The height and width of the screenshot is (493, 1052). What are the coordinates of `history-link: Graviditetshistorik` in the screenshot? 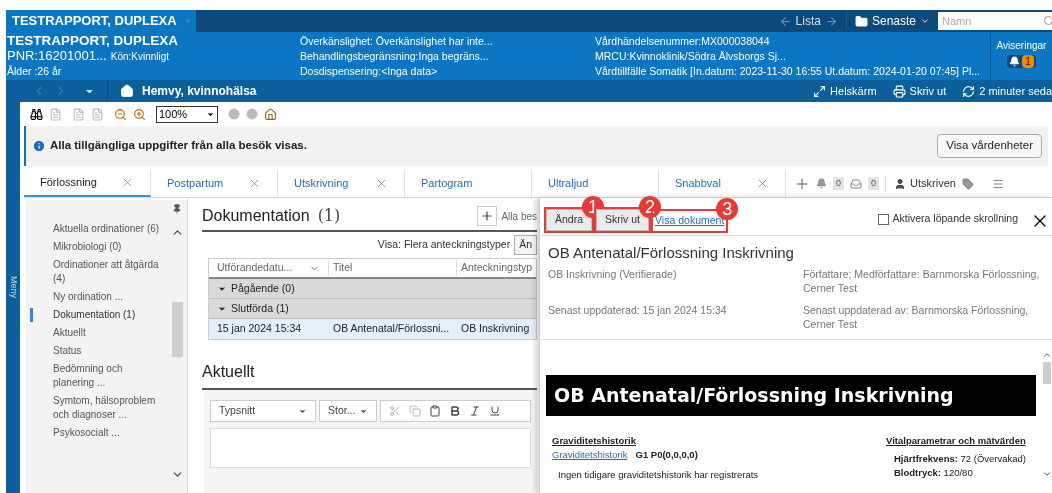 It's located at (590, 454).